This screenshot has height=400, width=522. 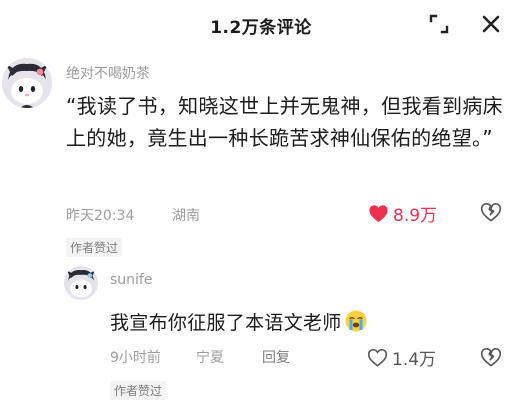 I want to click on comment-location: 湖南, so click(x=186, y=216).